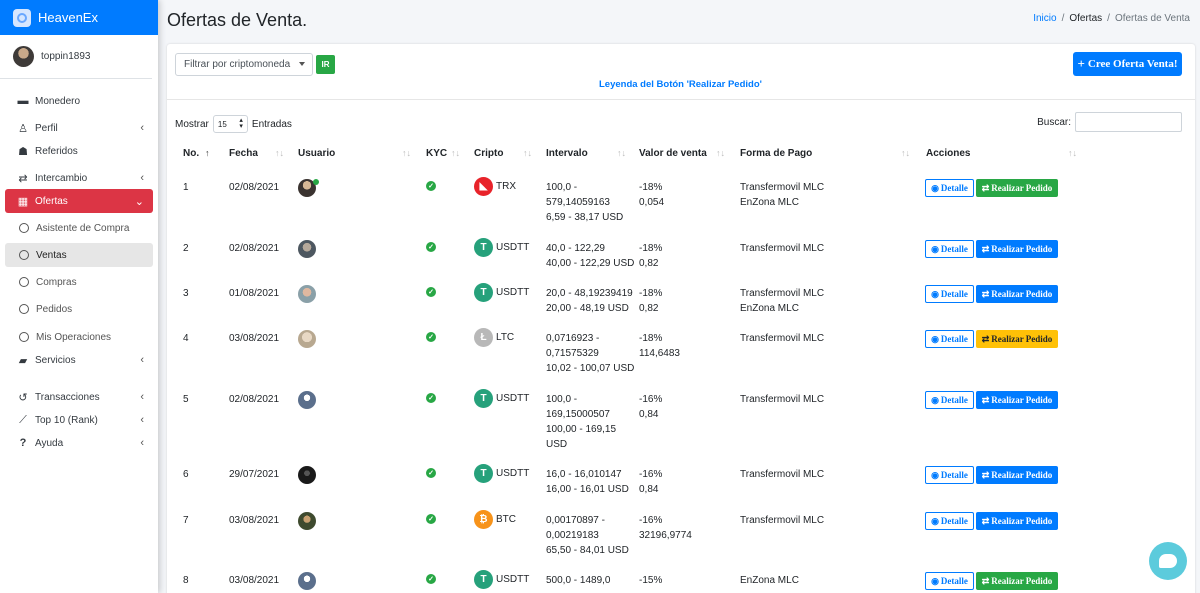  Describe the element at coordinates (776, 153) in the screenshot. I see `col-forma-pago: Forma de Pago` at that location.